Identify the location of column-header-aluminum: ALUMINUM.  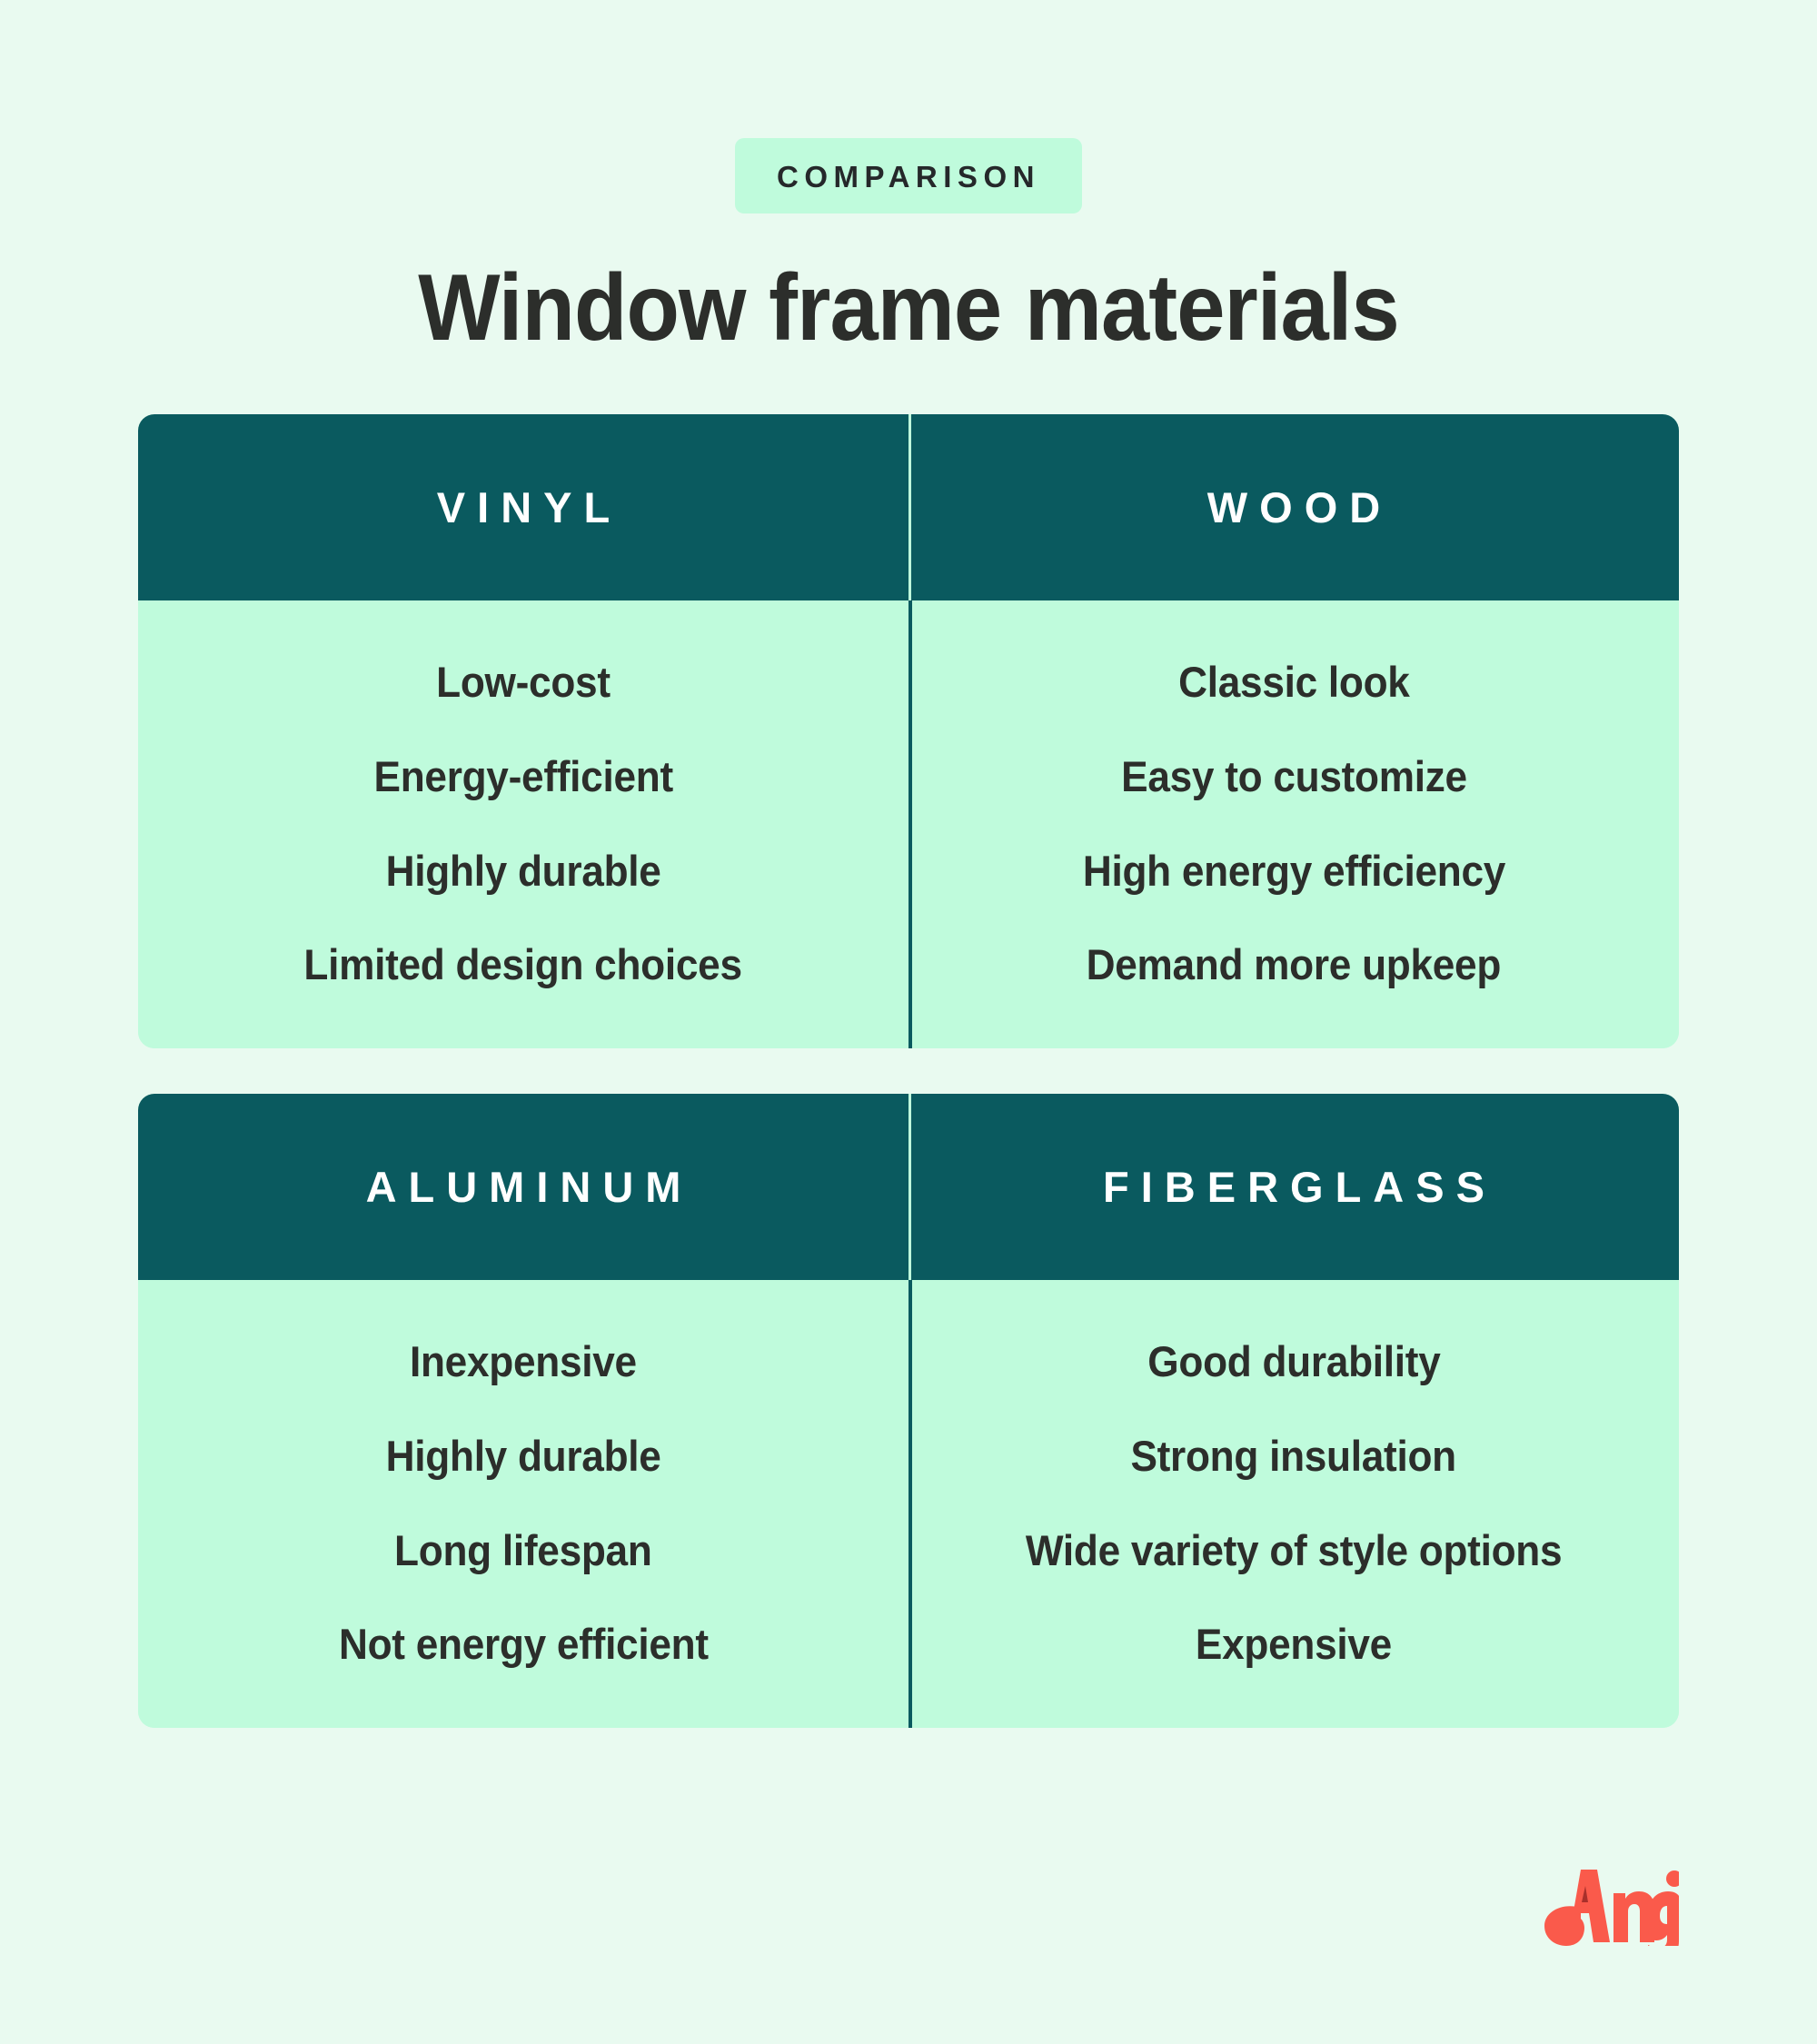
(523, 1187).